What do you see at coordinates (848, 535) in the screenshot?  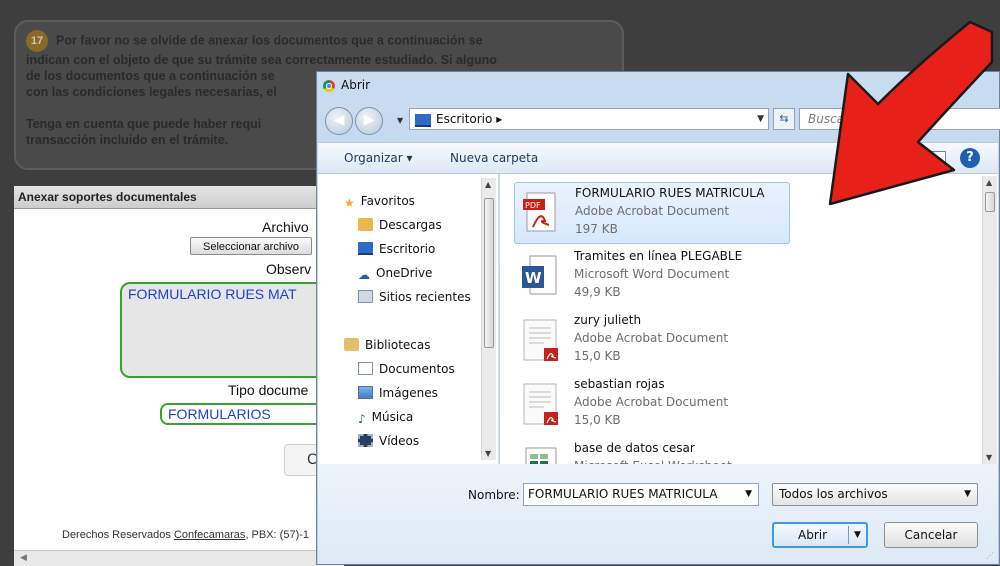 I see `open-button-separator` at bounding box center [848, 535].